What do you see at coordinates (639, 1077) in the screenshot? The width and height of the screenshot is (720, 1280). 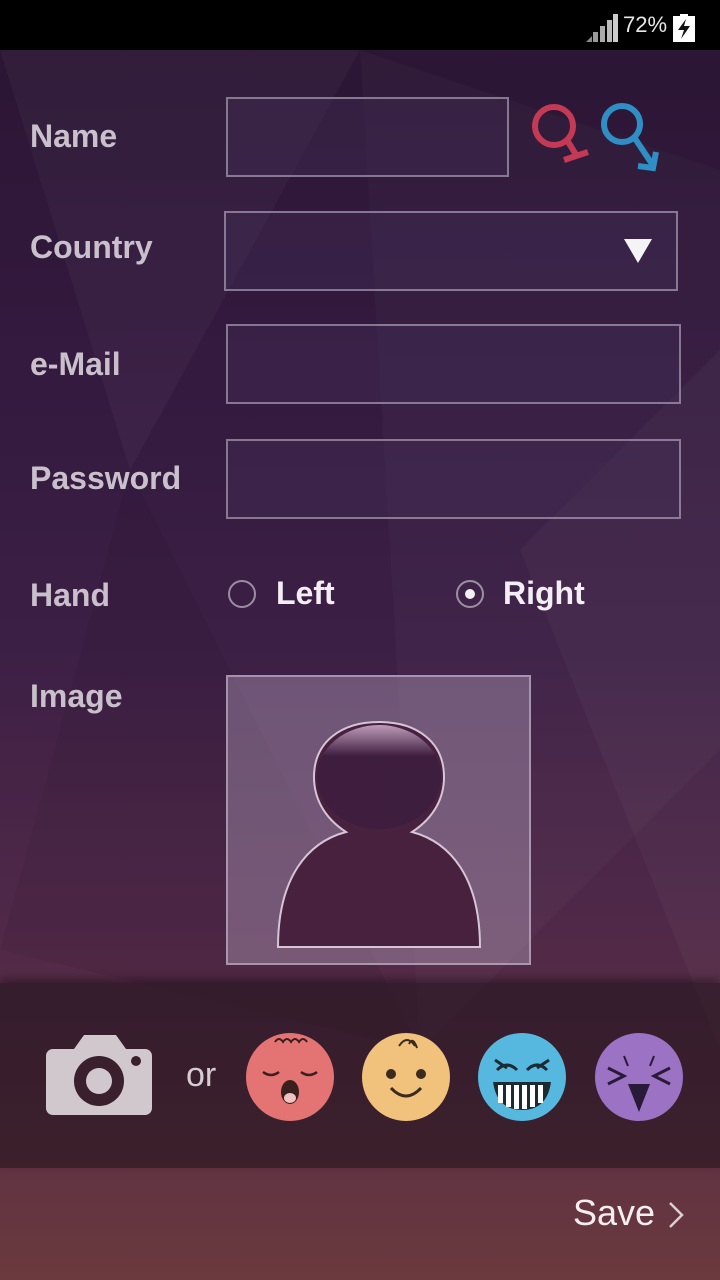 I see `laughing-face-icon` at bounding box center [639, 1077].